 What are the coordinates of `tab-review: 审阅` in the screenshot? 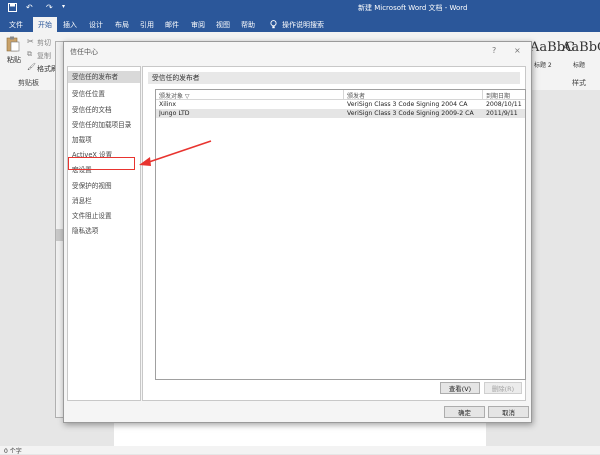 It's located at (198, 25).